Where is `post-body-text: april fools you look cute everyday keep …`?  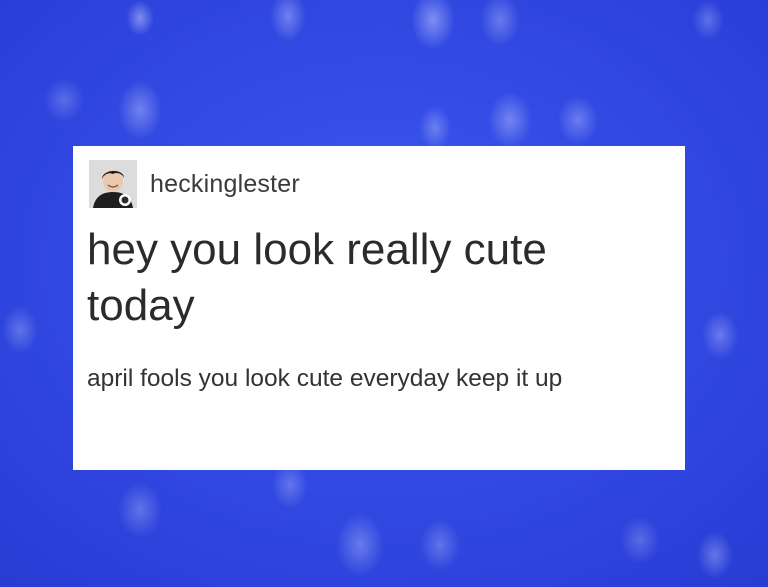 post-body-text: april fools you look cute everyday keep … is located at coordinates (325, 378).